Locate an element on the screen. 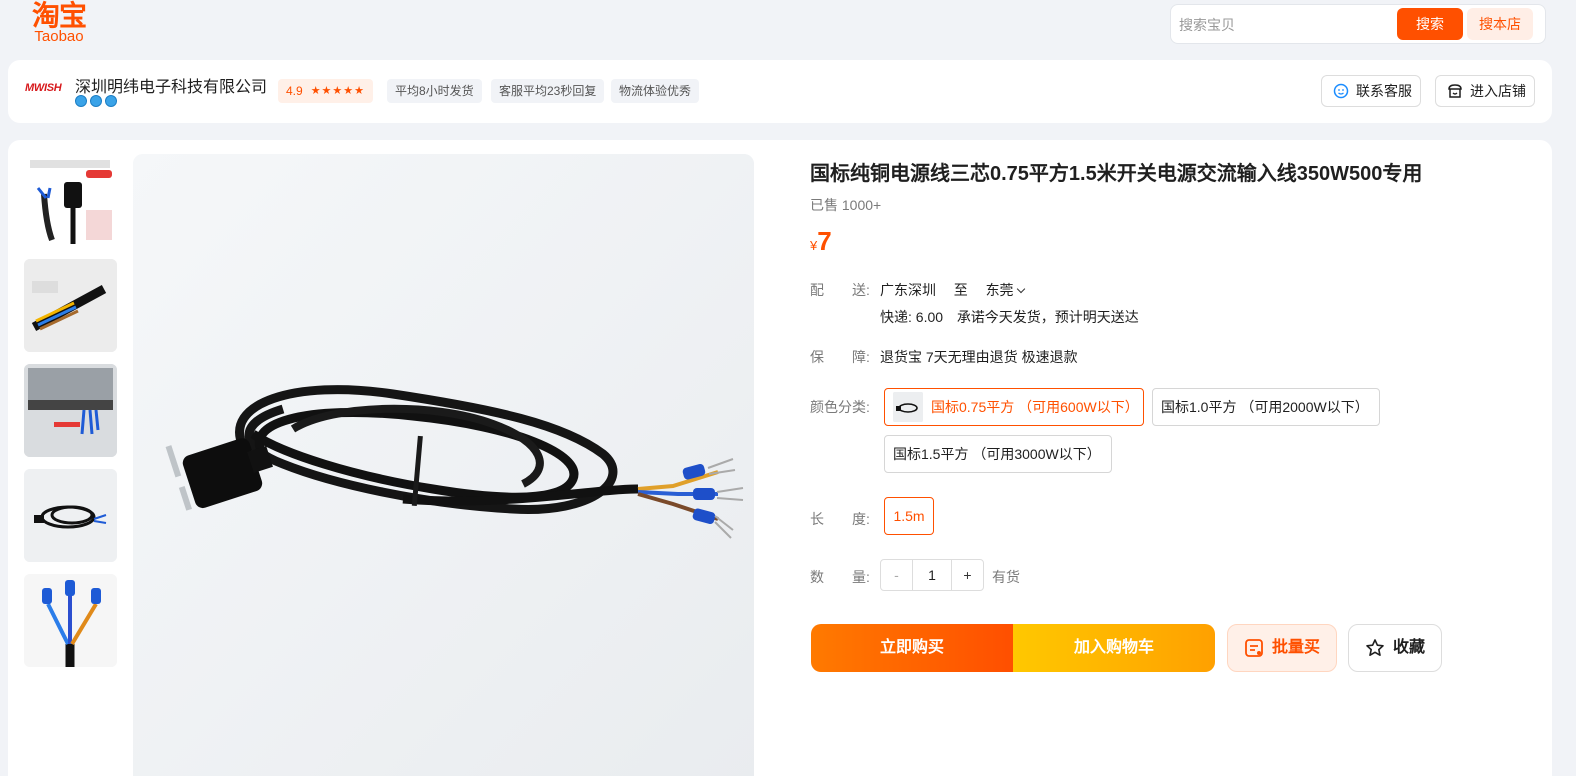  logo-word: Taobao is located at coordinates (59, 36).